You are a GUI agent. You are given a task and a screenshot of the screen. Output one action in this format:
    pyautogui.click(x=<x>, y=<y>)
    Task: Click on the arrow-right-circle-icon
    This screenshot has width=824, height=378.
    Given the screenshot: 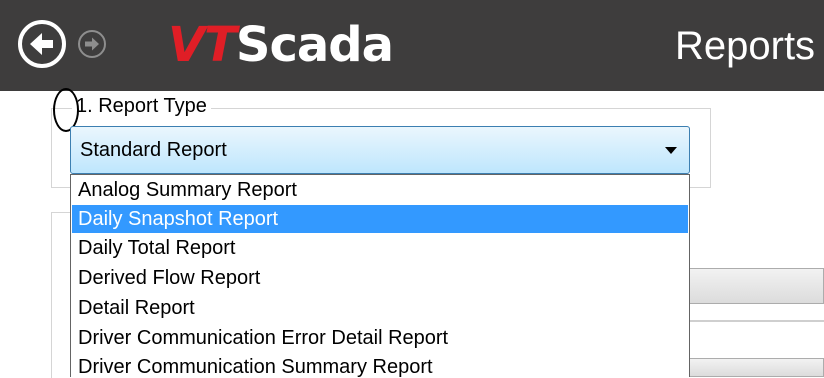 What is the action you would take?
    pyautogui.click(x=92, y=44)
    